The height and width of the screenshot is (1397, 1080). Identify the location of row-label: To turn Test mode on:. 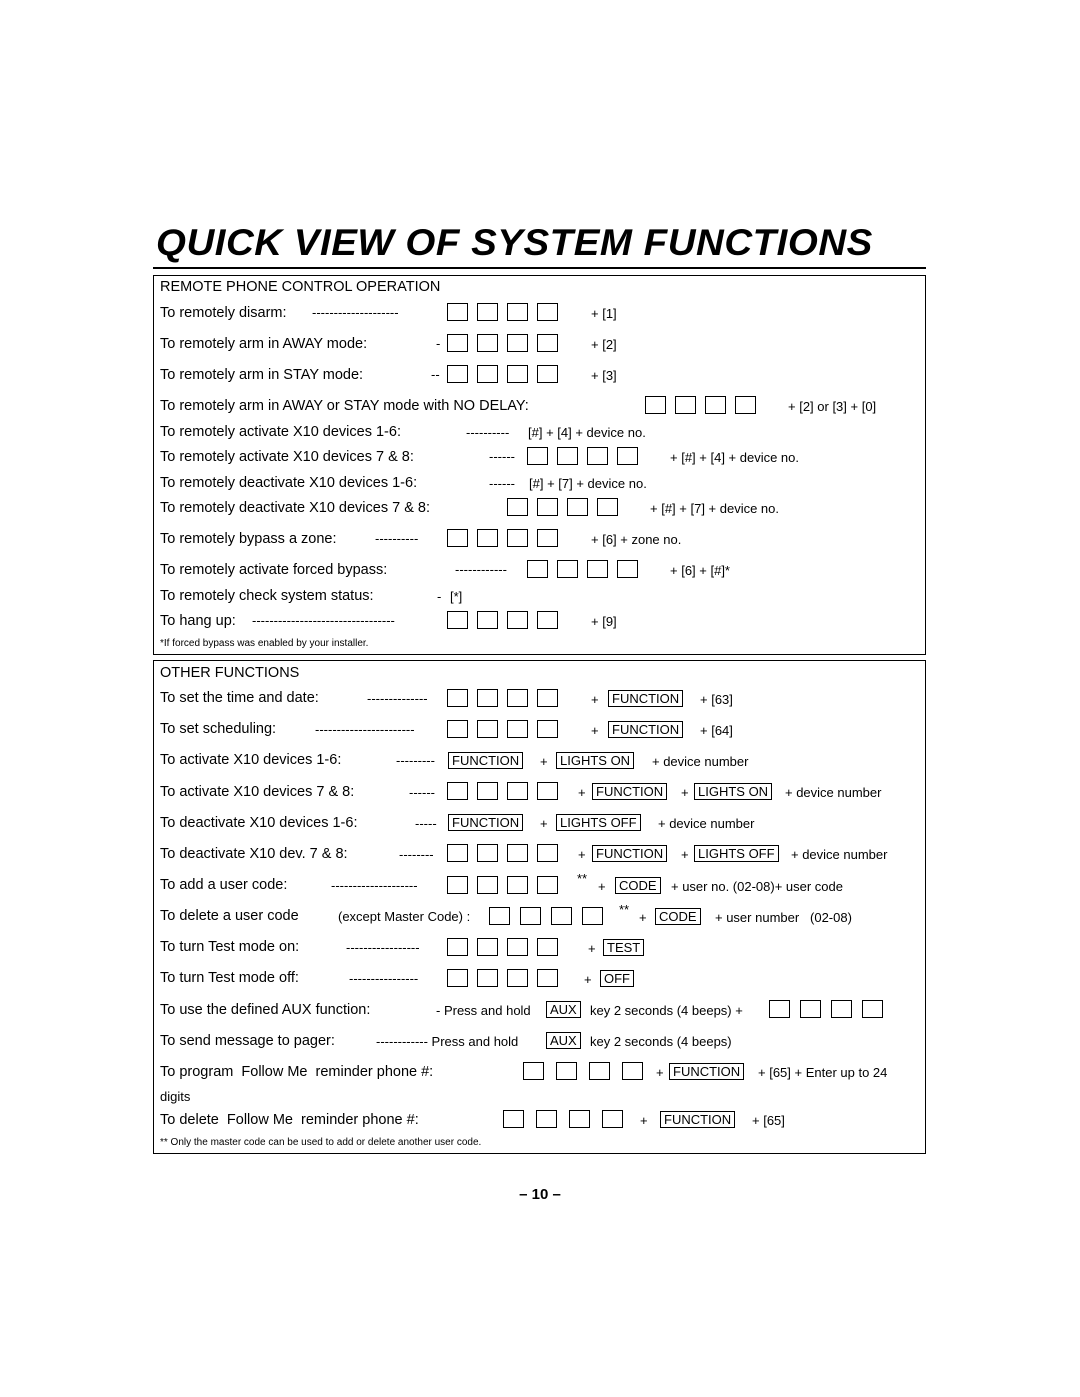
(230, 947).